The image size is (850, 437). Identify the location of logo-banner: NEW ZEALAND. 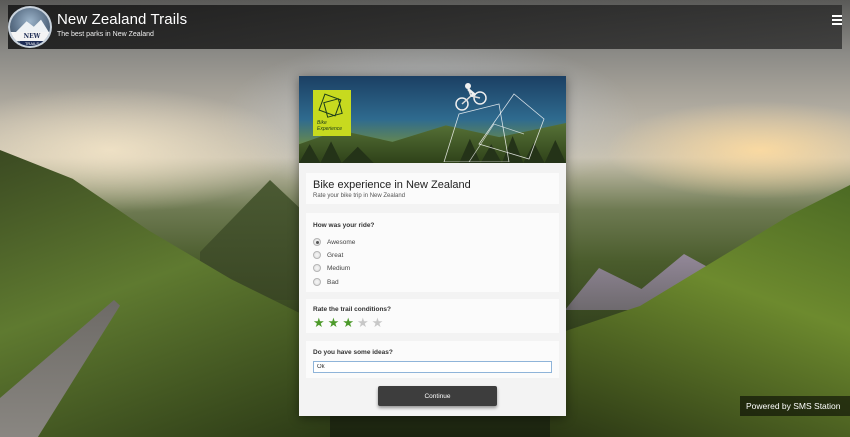
(30, 39).